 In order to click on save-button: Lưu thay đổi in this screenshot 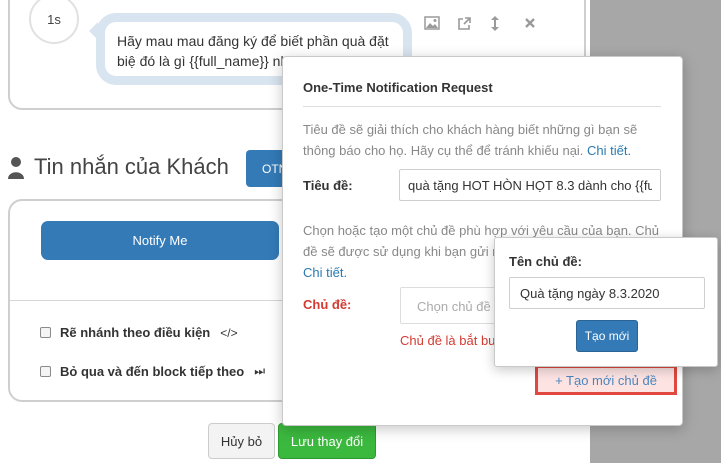, I will do `click(327, 441)`.